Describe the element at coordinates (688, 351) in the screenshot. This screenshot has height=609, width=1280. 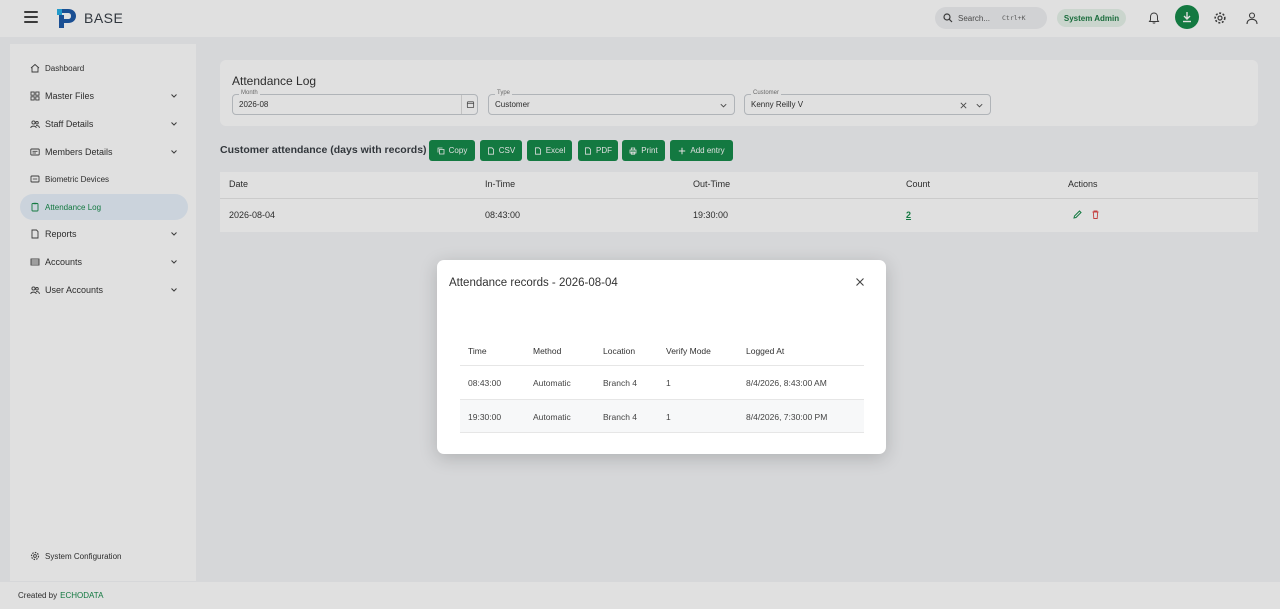
I see `modal-header-verify-mode: Verify Mode` at that location.